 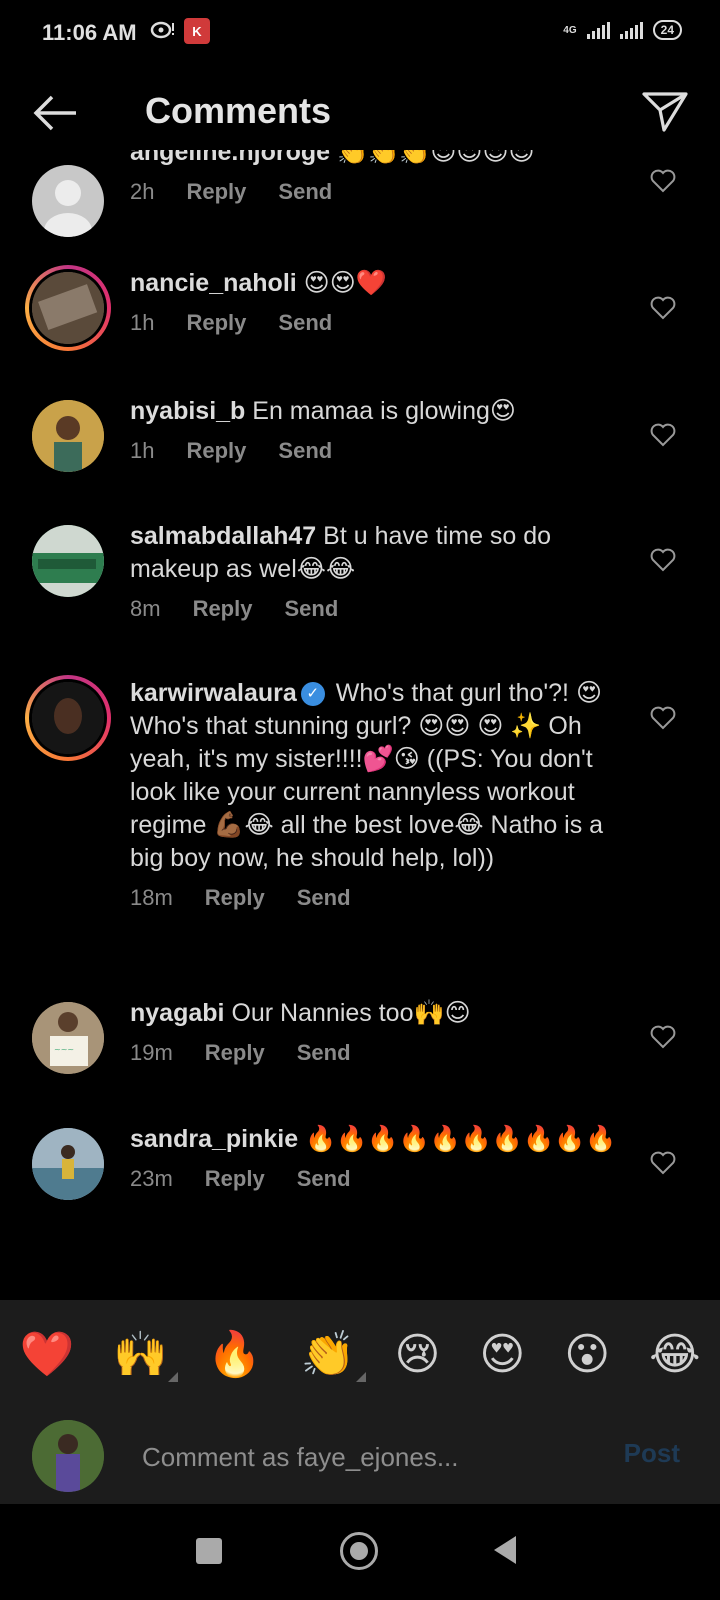 I want to click on reaction-heart-eyes: 😍, so click(x=502, y=1354).